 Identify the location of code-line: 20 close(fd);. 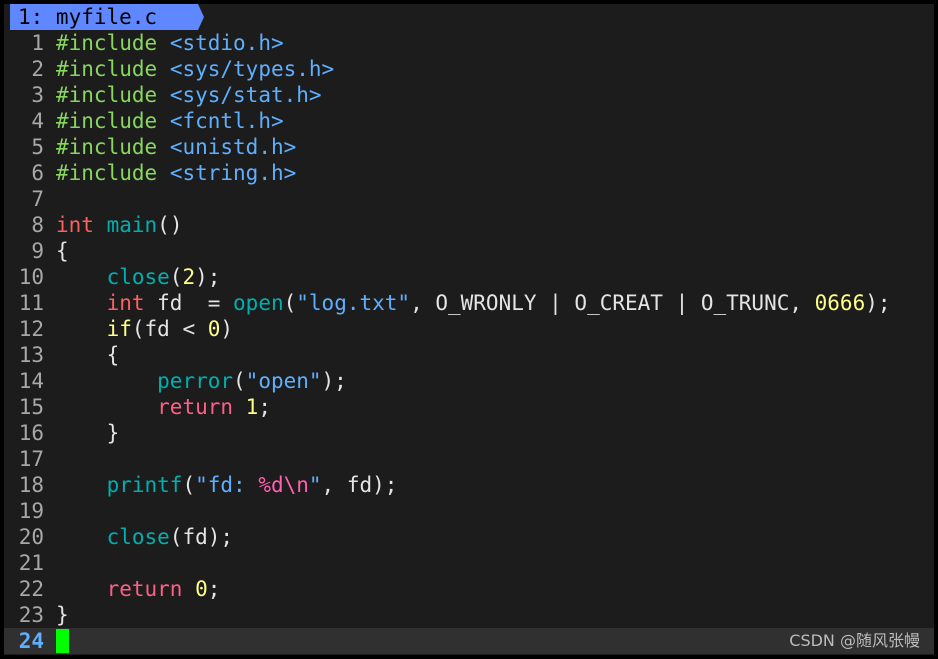
(469, 537).